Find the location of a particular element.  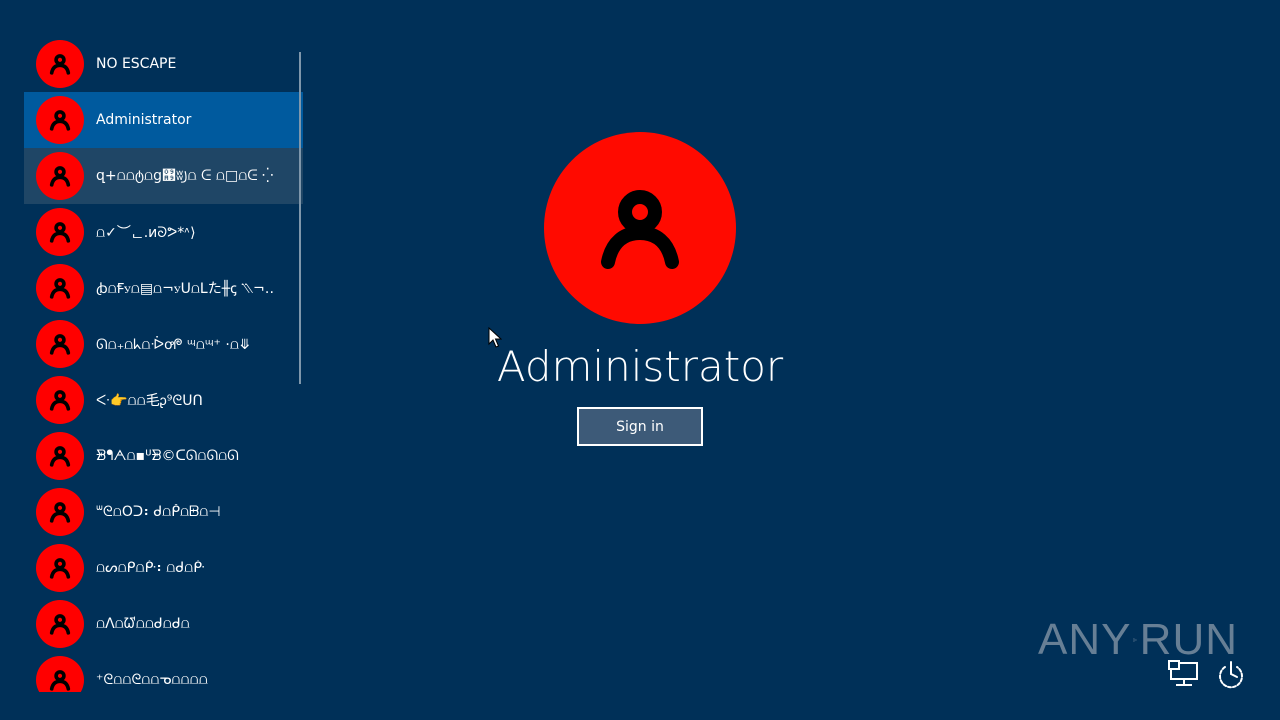

user-list-item: ᘏ⩍₊⩍ᖾ⩍ᐔꝍᖘ ᶭ⩍ᶭ⁺ ·⩍⤋ is located at coordinates (163, 344).